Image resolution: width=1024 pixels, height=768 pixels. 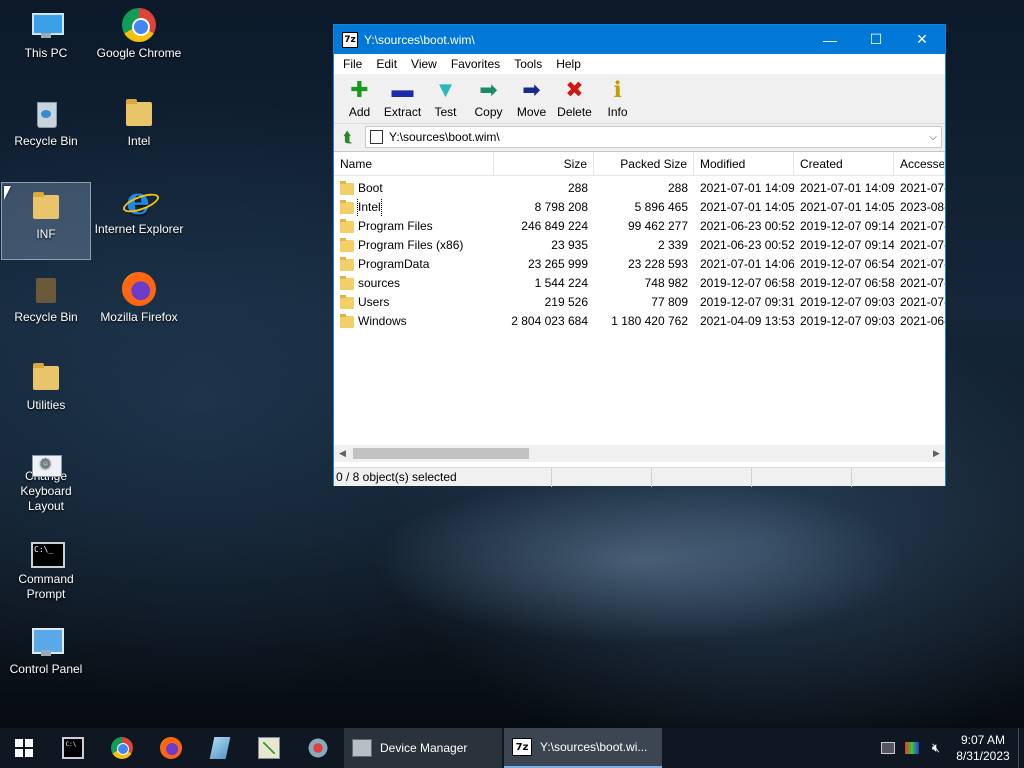 What do you see at coordinates (1021, 748) in the screenshot?
I see `show-desktop-button` at bounding box center [1021, 748].